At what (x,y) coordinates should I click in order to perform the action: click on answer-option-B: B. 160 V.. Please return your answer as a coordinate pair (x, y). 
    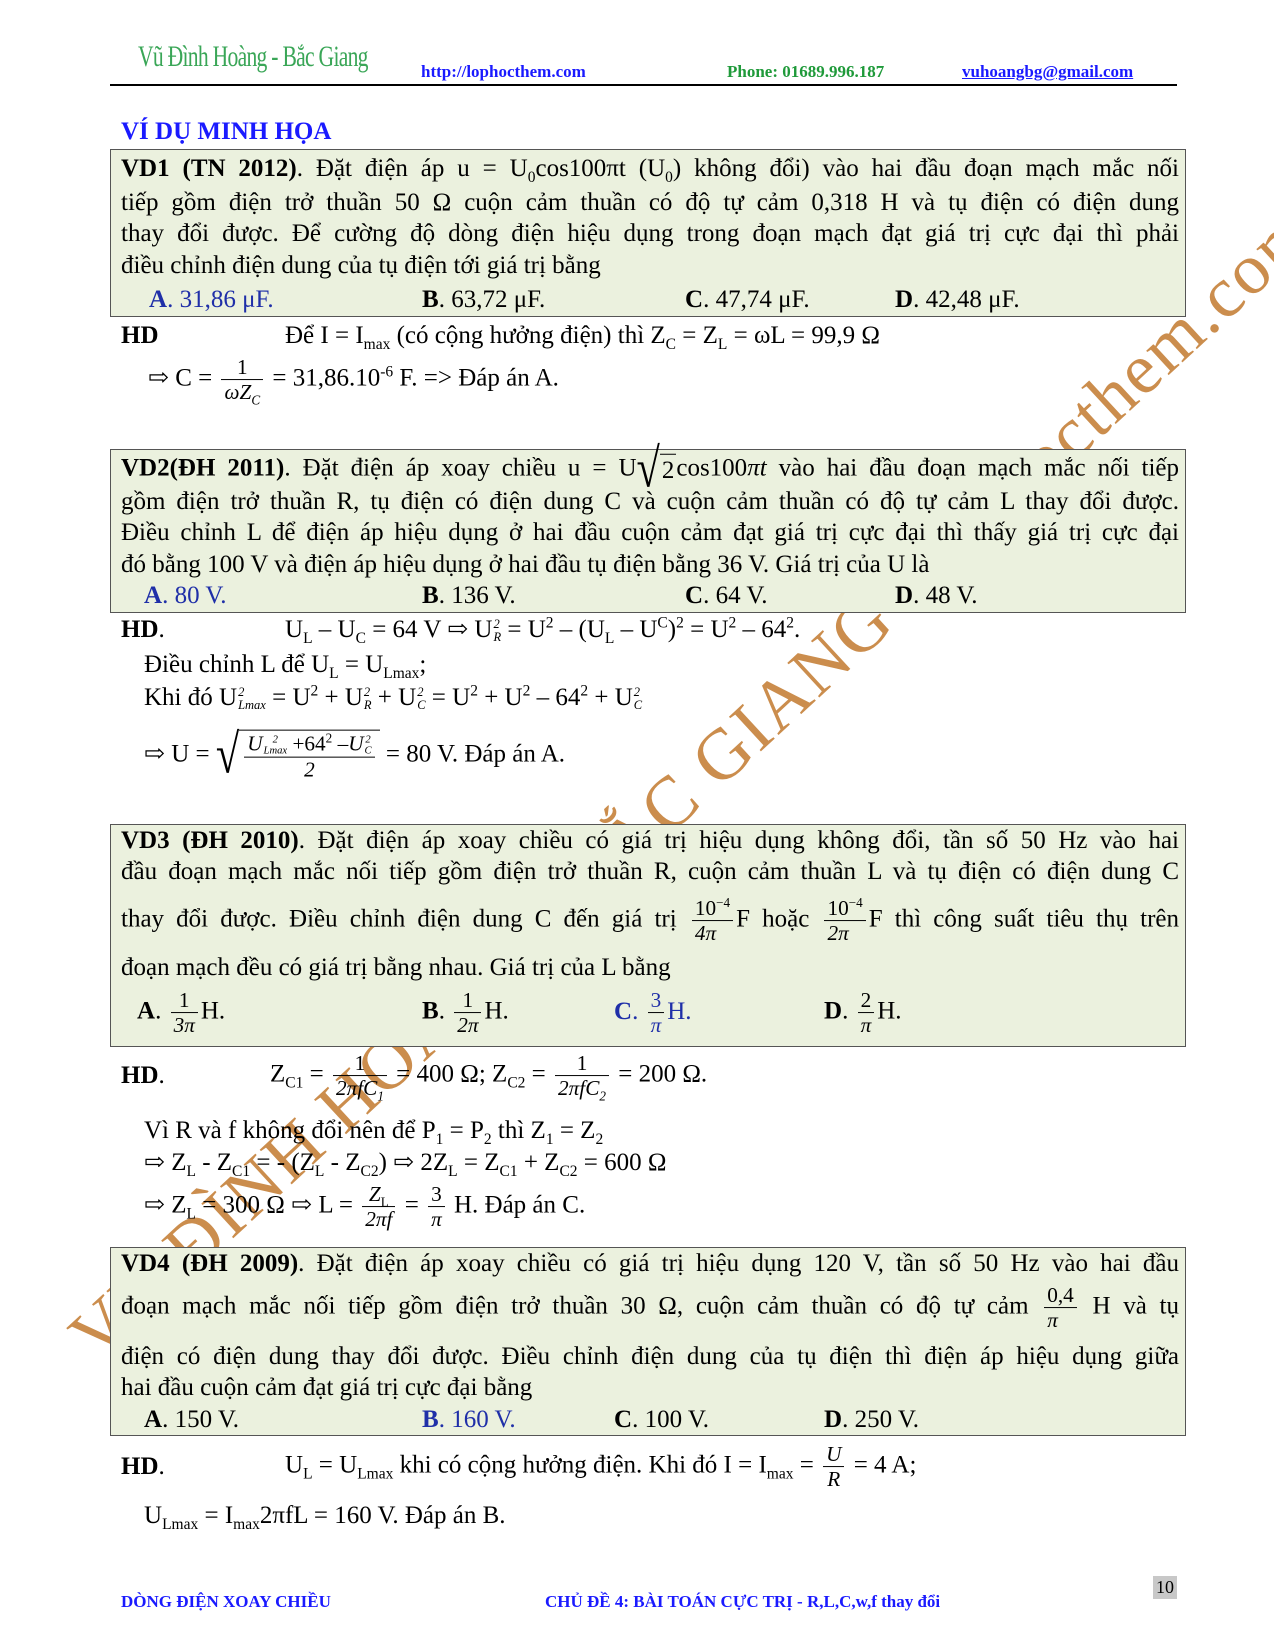
    Looking at the image, I should click on (469, 1420).